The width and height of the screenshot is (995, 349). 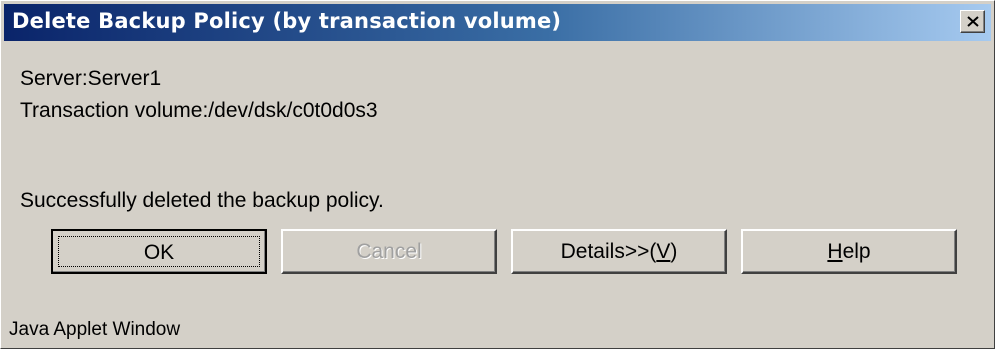 What do you see at coordinates (91, 78) in the screenshot?
I see `server-label: Server:Server1` at bounding box center [91, 78].